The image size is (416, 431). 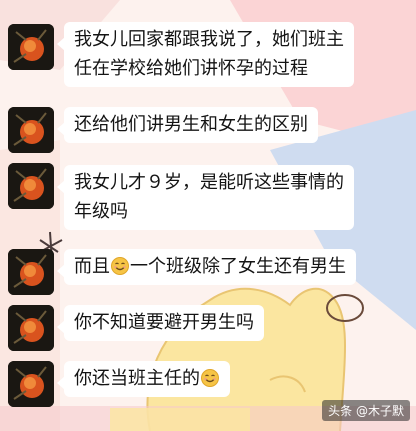 What do you see at coordinates (92, 266) in the screenshot?
I see `message-text: 而且` at bounding box center [92, 266].